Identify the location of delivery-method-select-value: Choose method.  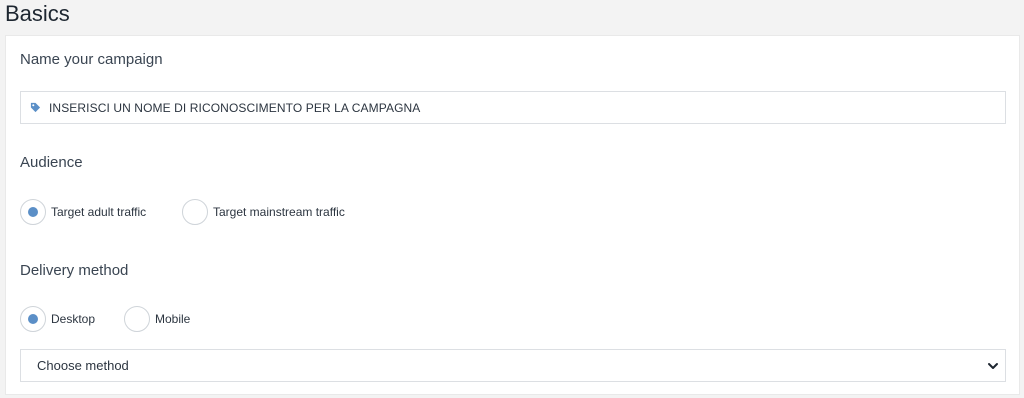
(83, 365).